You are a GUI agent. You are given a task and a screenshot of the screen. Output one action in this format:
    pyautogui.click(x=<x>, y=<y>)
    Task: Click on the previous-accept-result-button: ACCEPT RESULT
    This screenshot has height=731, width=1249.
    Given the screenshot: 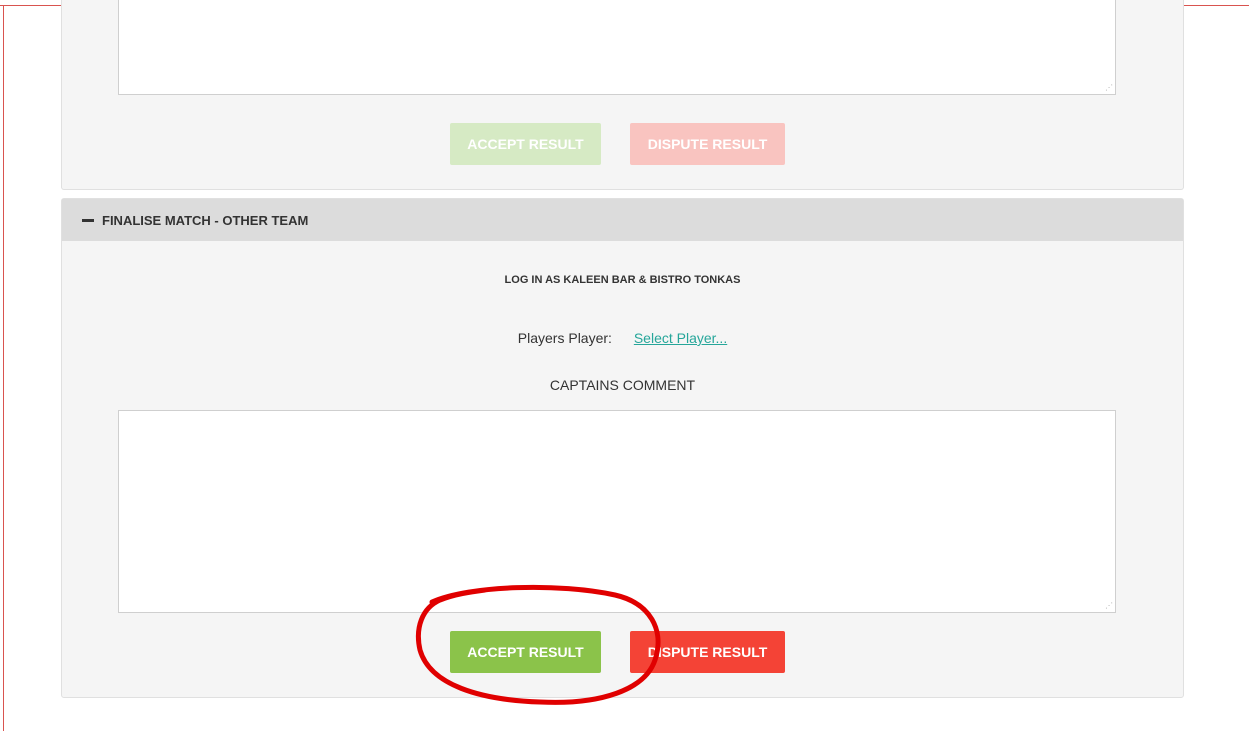 What is the action you would take?
    pyautogui.click(x=525, y=144)
    